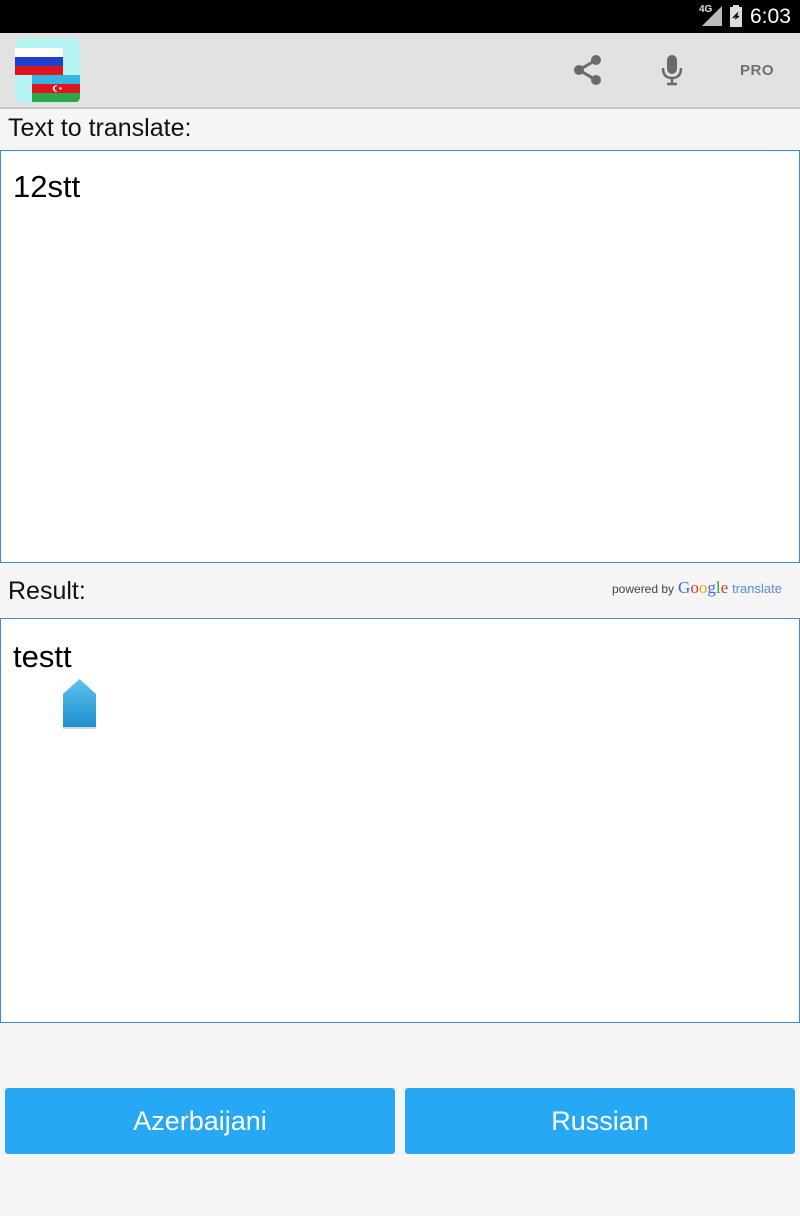 Image resolution: width=800 pixels, height=1216 pixels. What do you see at coordinates (42, 656) in the screenshot?
I see `result-text-value: testt` at bounding box center [42, 656].